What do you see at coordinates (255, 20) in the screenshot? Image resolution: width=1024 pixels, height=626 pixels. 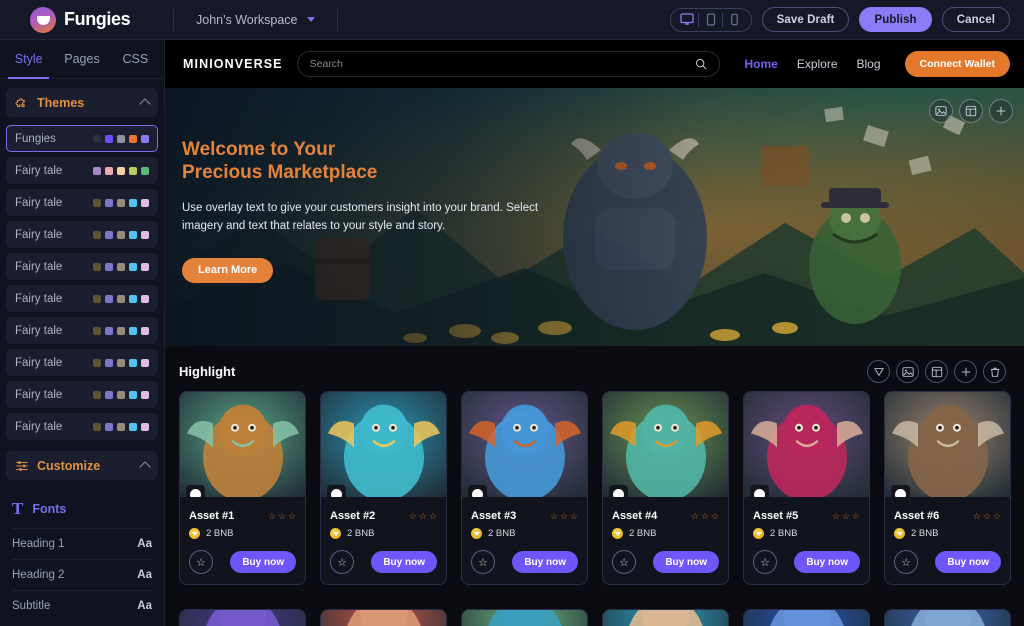 I see `workspace-selector: John's Workspace` at bounding box center [255, 20].